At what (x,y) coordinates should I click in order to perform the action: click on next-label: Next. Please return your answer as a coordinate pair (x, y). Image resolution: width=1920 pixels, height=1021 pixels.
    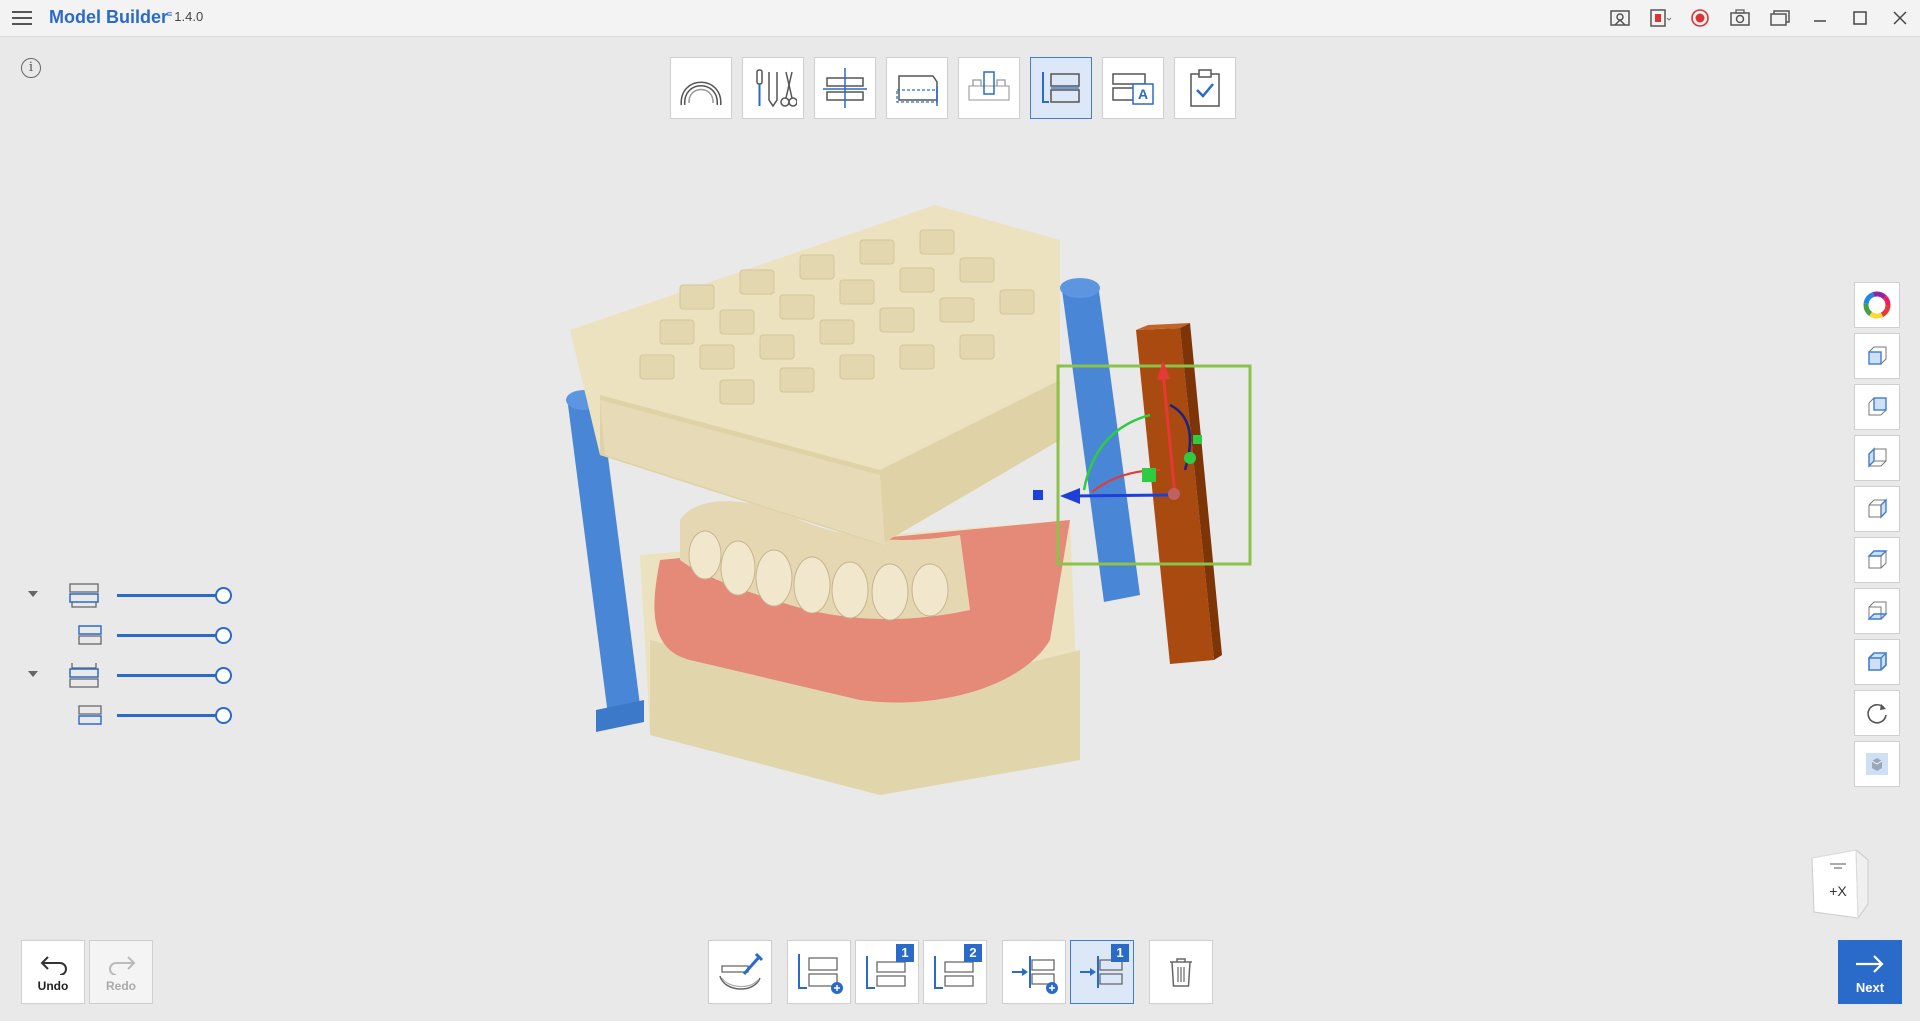
    Looking at the image, I should click on (1870, 987).